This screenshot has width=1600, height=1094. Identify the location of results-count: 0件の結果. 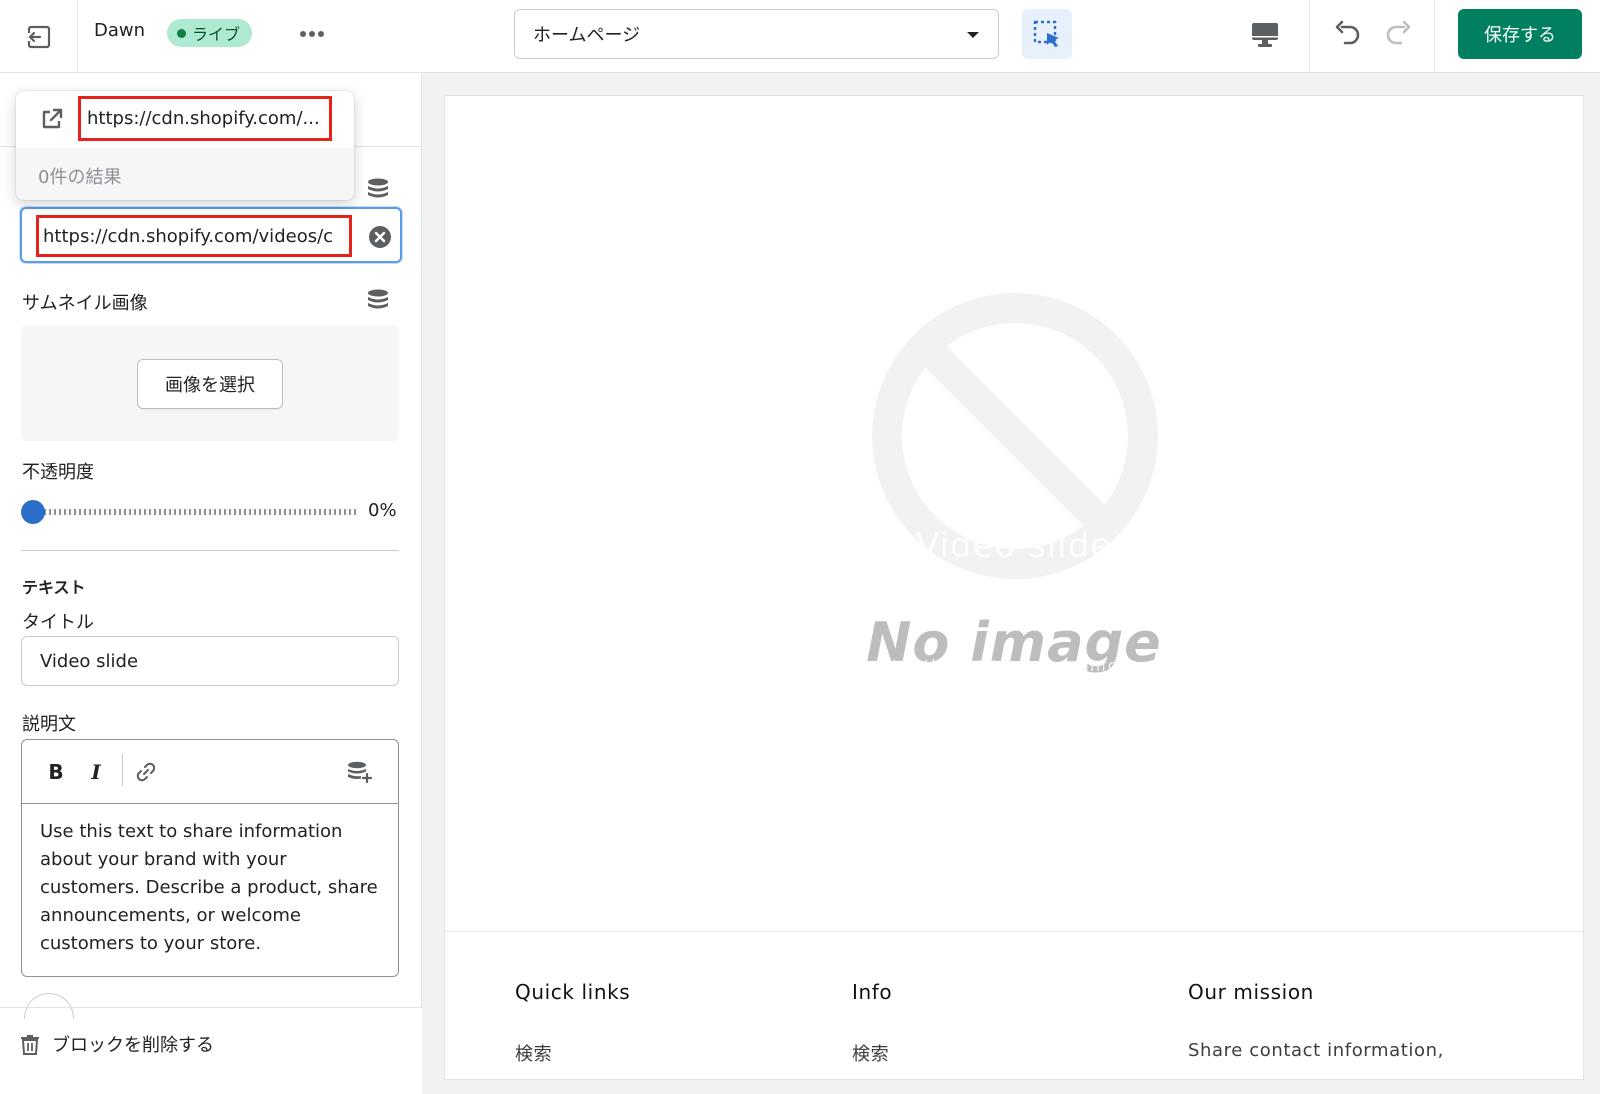
(80, 177).